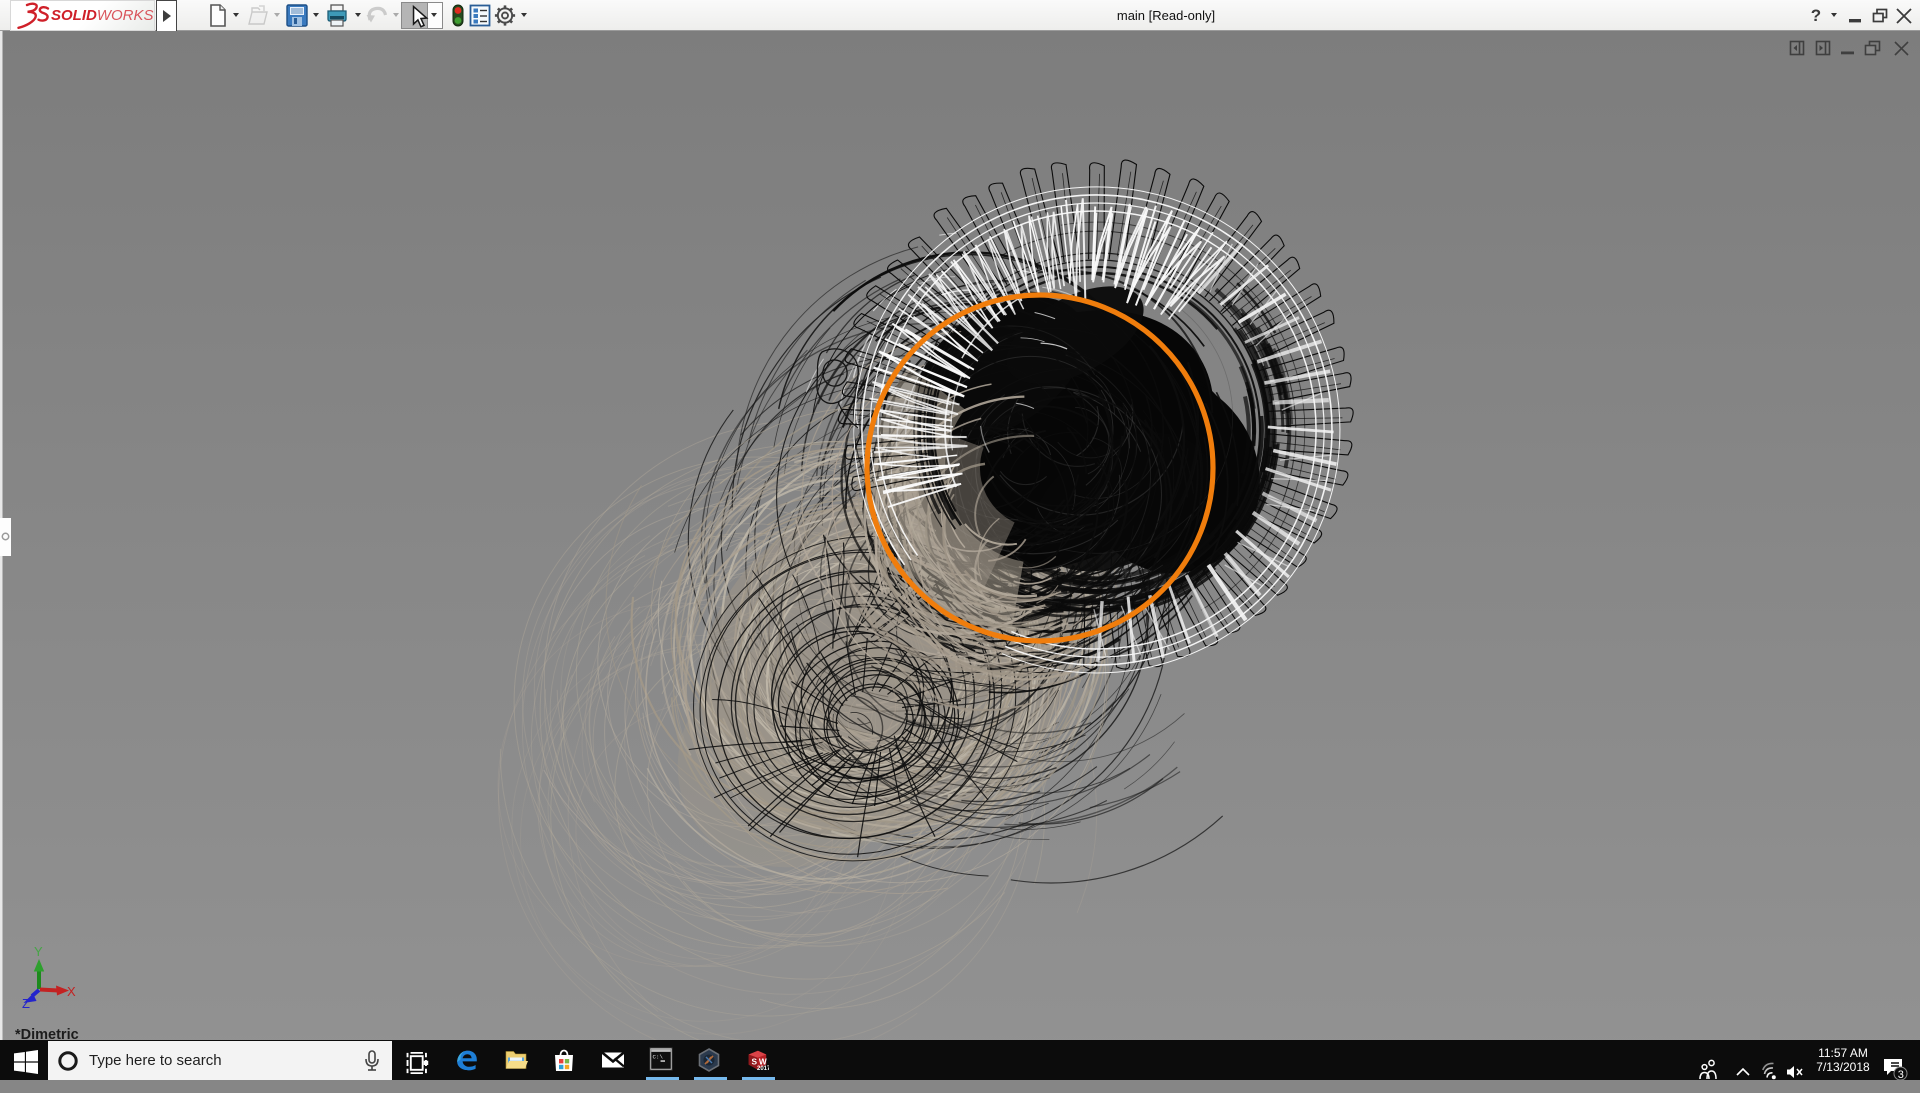 This screenshot has height=1093, width=1920. What do you see at coordinates (38, 951) in the screenshot?
I see `svg-text: Y` at bounding box center [38, 951].